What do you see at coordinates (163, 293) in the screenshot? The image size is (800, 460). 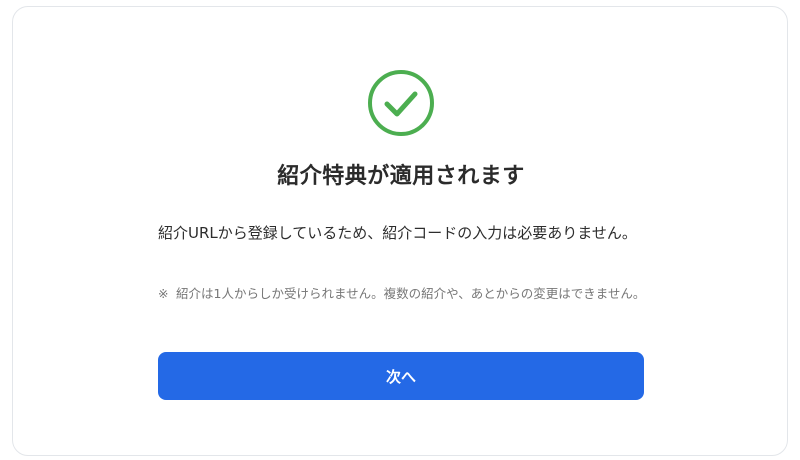 I see `note-mark: ※` at bounding box center [163, 293].